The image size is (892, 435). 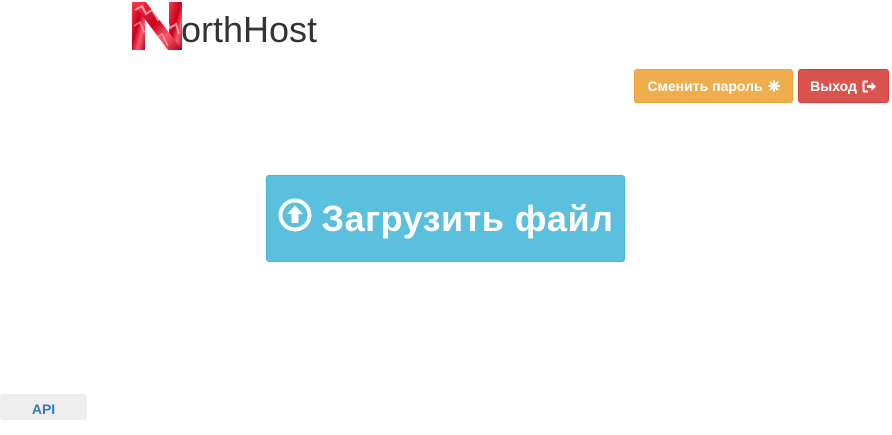 I want to click on logout-label: Выход, so click(x=833, y=86).